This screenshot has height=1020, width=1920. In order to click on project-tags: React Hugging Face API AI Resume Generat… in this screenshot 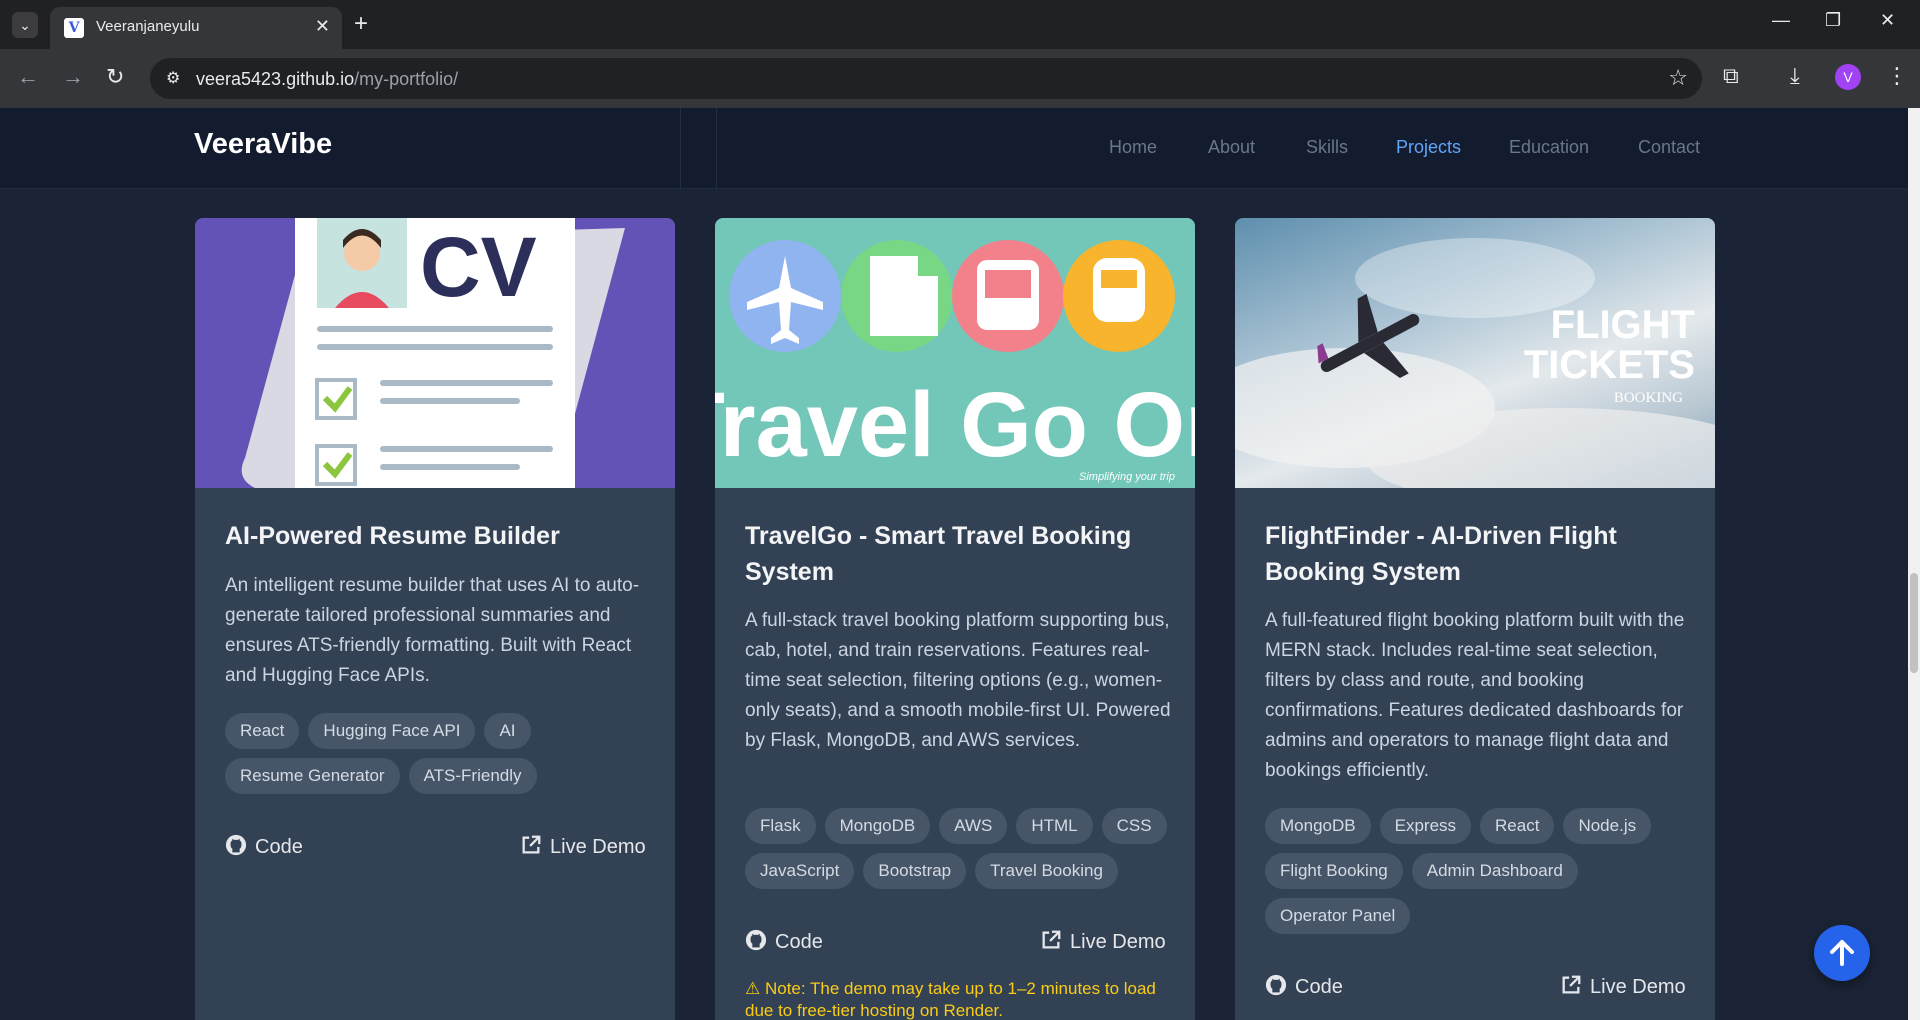, I will do `click(440, 753)`.